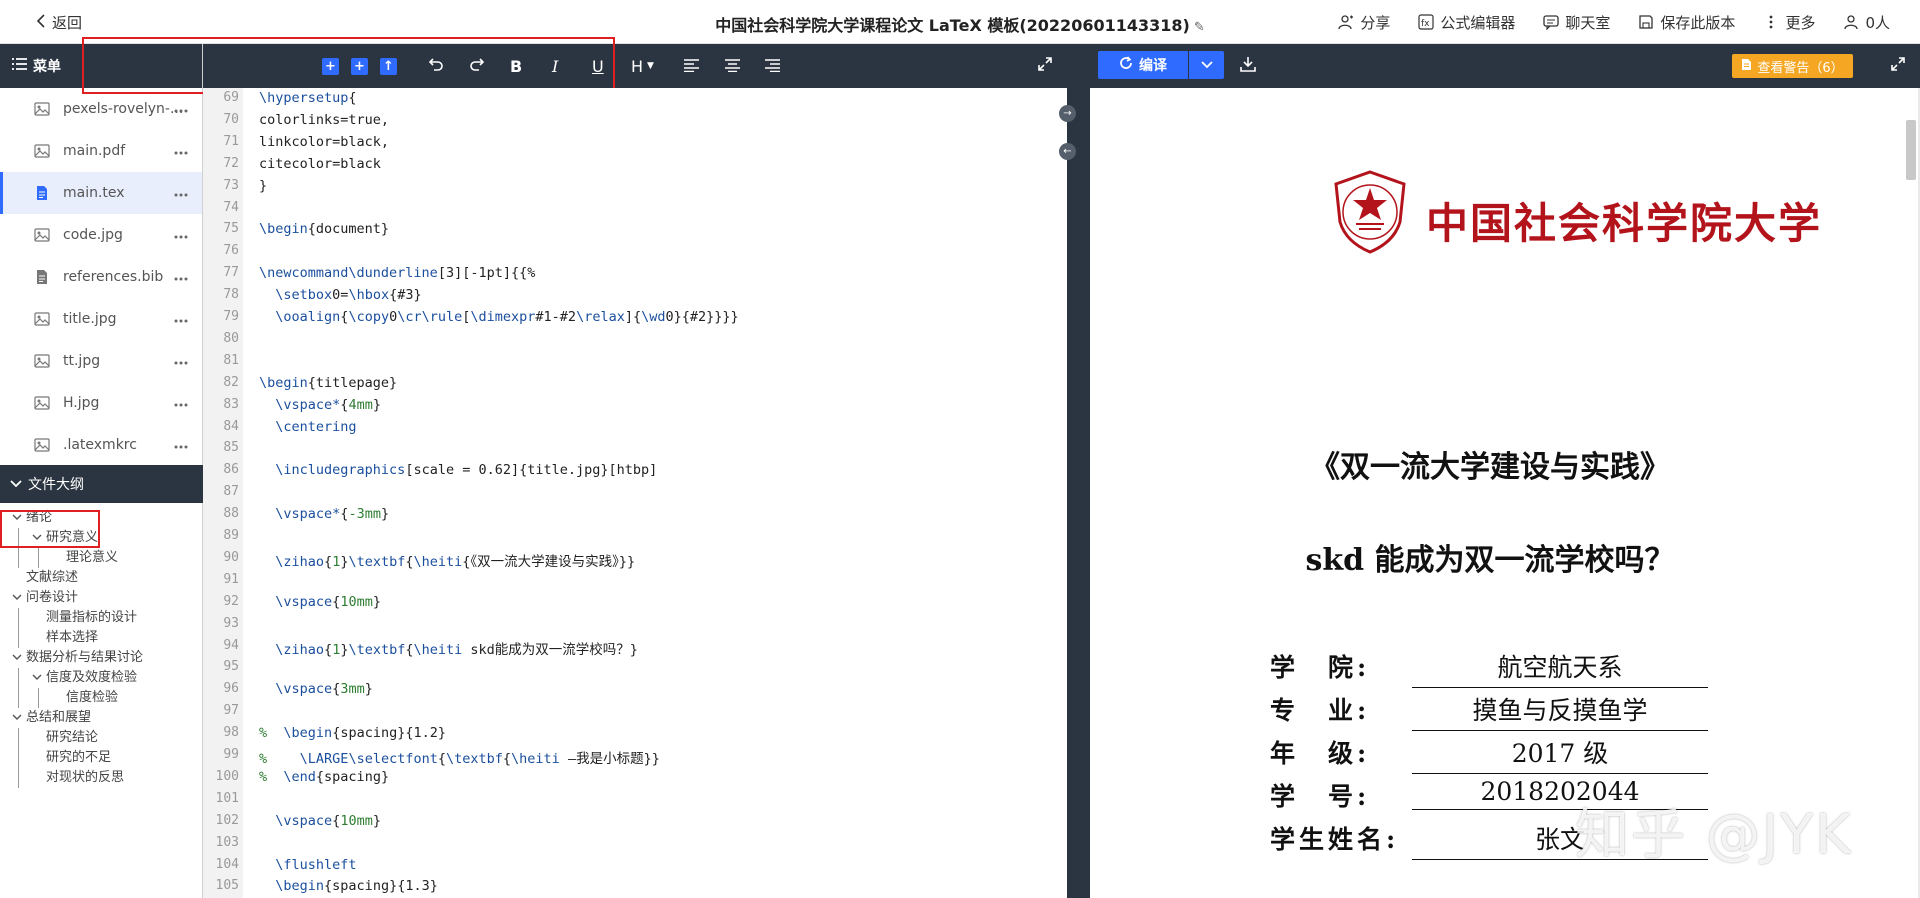 The height and width of the screenshot is (898, 1920). Describe the element at coordinates (101, 638) in the screenshot. I see `outline-item: 样本选择` at that location.